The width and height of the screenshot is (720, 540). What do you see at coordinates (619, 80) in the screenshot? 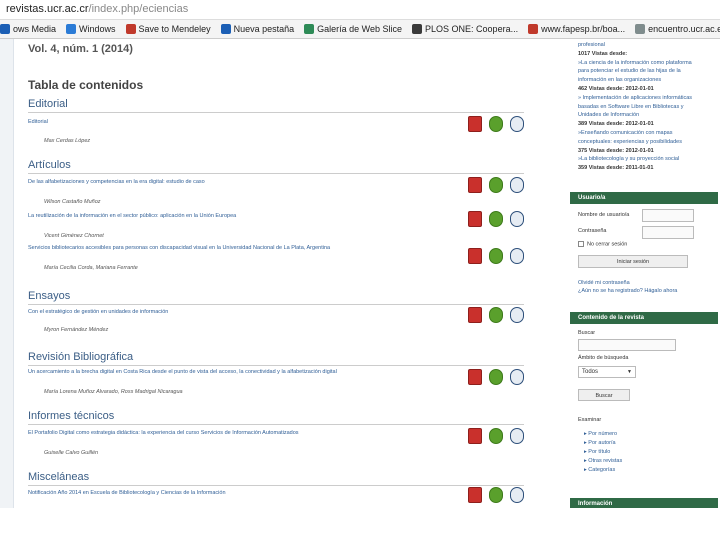
I see `popular-article-link: información en las organizaciones` at bounding box center [619, 80].